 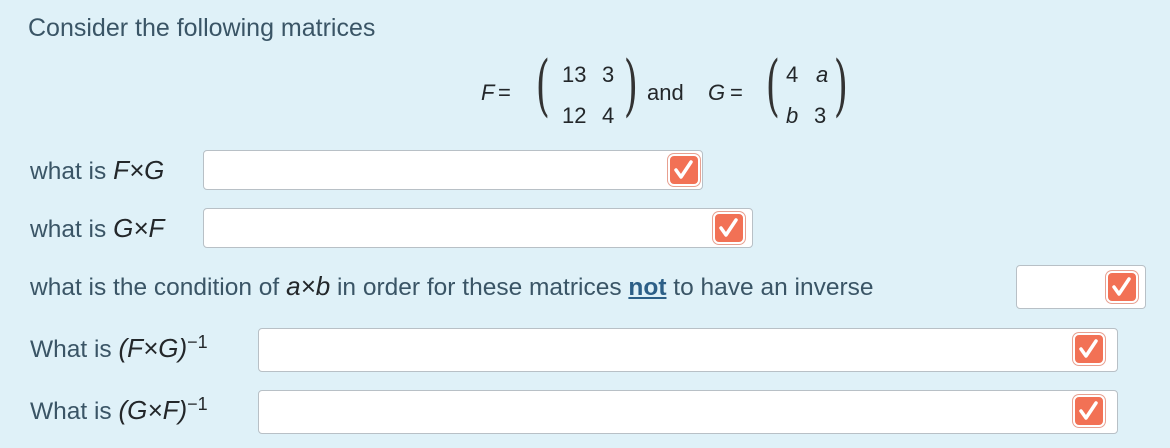 I want to click on intro-text: Consider the following matrices, so click(x=202, y=28).